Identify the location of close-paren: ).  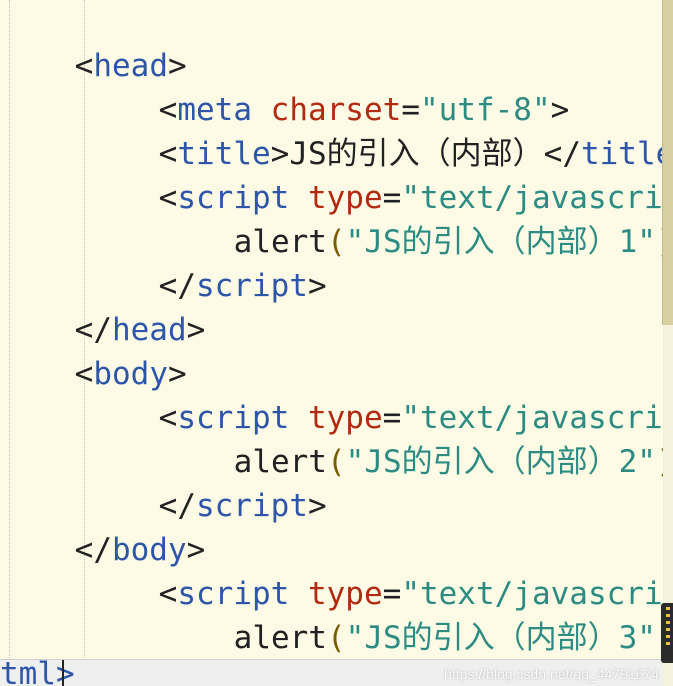
(659, 462).